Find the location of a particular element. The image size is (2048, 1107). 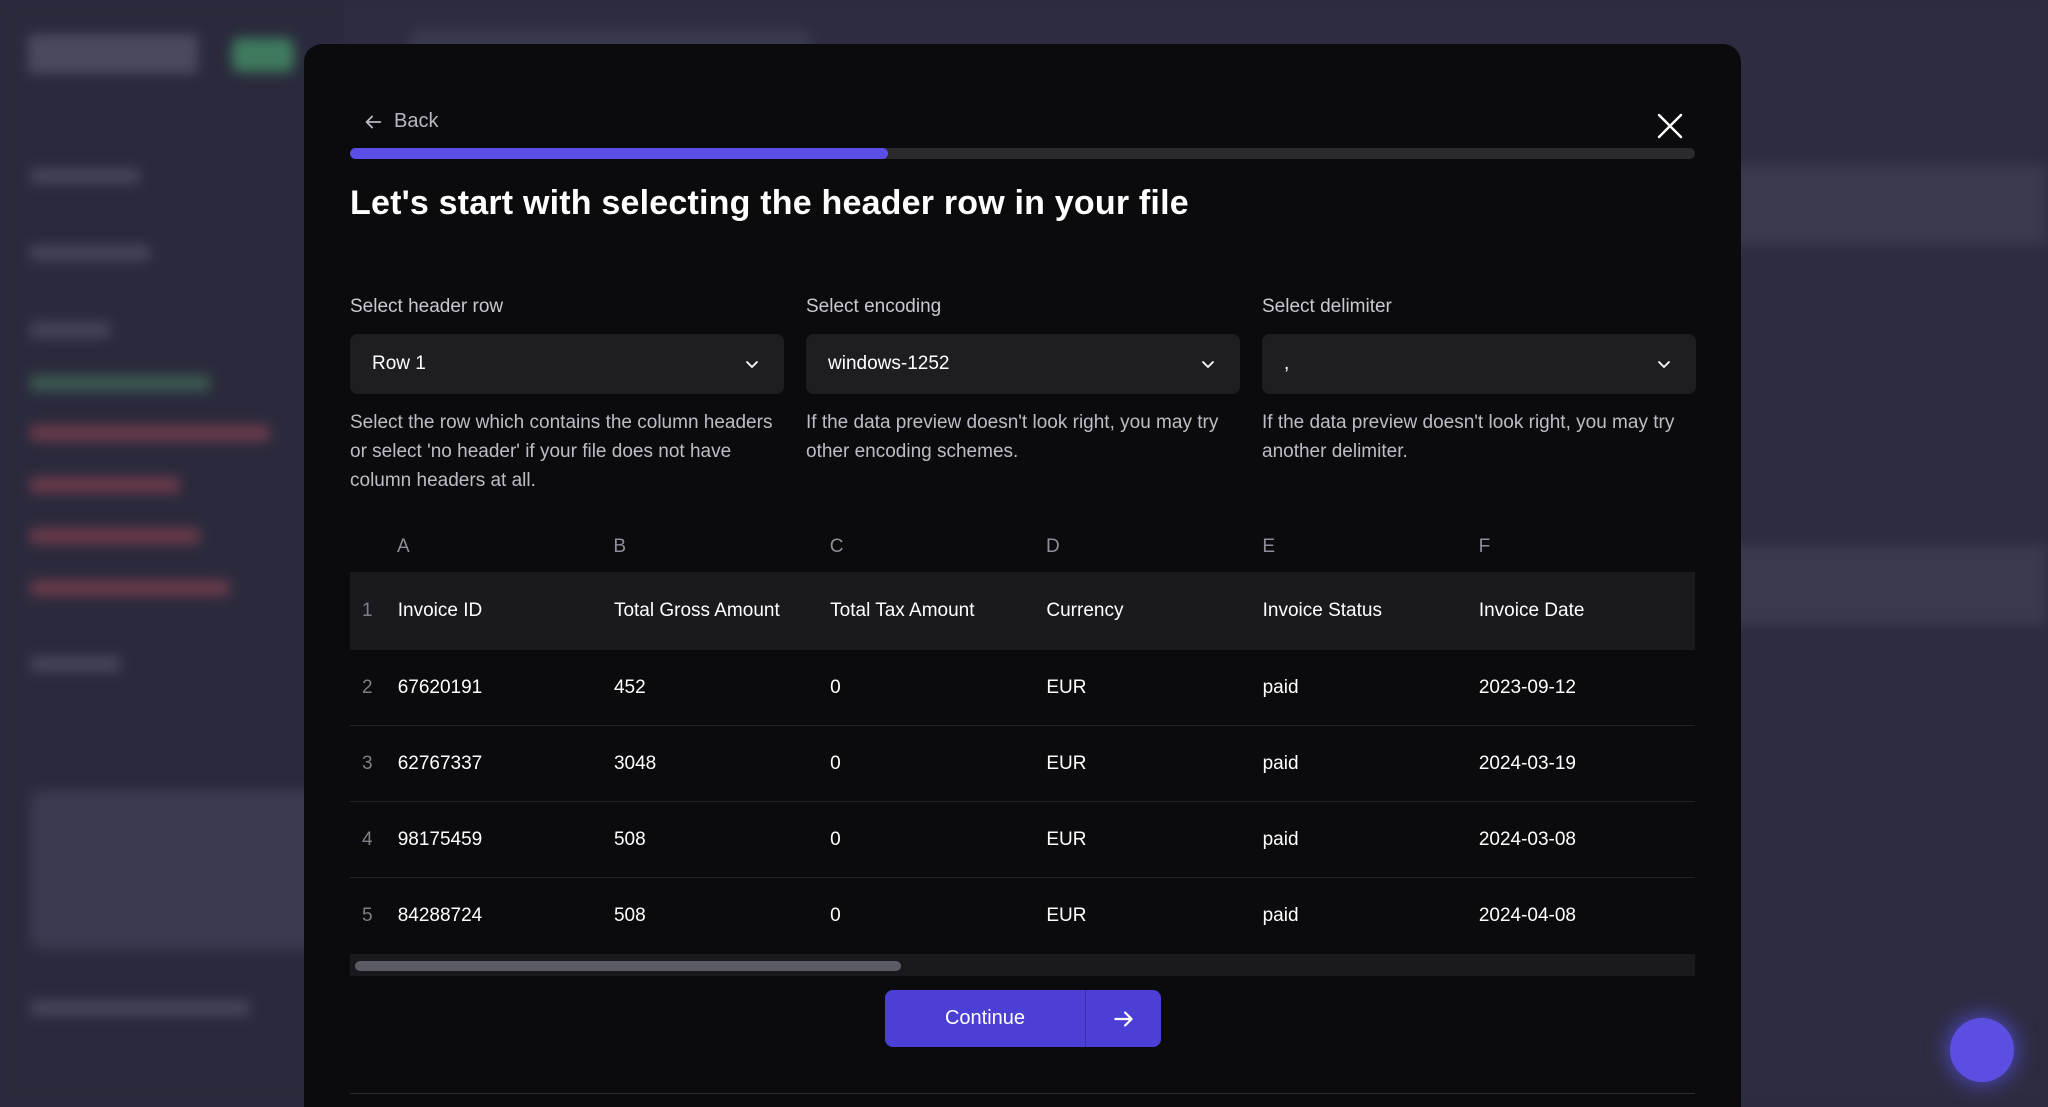

table-cell: Invoice ID is located at coordinates (440, 610).